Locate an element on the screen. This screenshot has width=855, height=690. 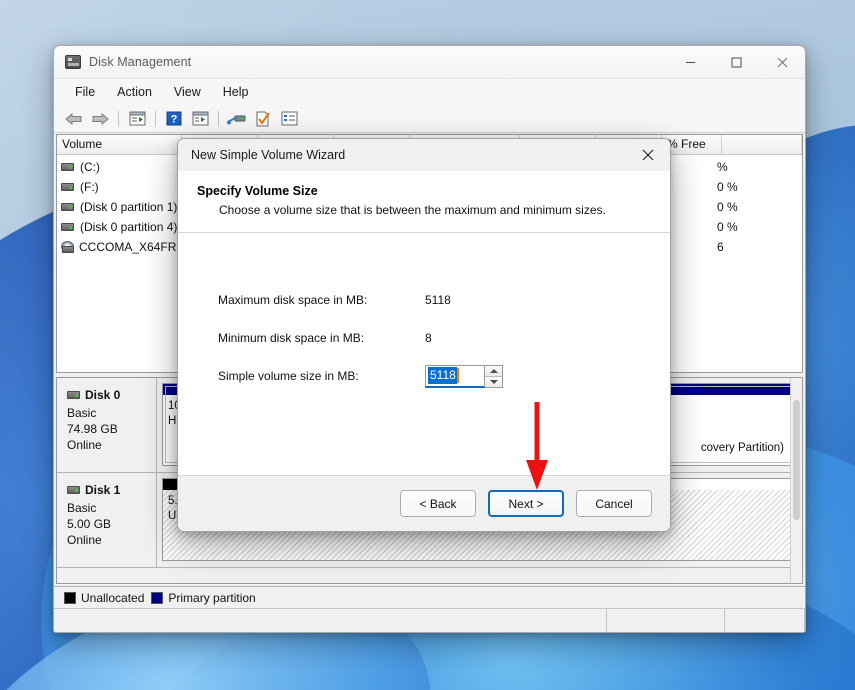
status-bar is located at coordinates (429, 620).